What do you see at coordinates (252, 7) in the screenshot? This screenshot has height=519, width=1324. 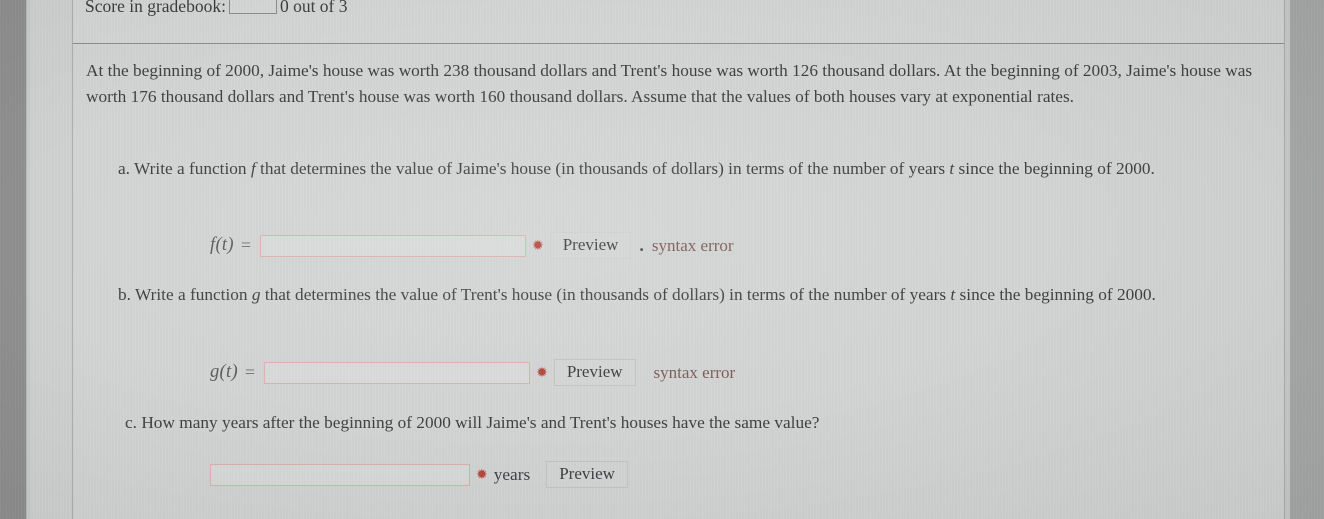 I see `score-progress-box` at bounding box center [252, 7].